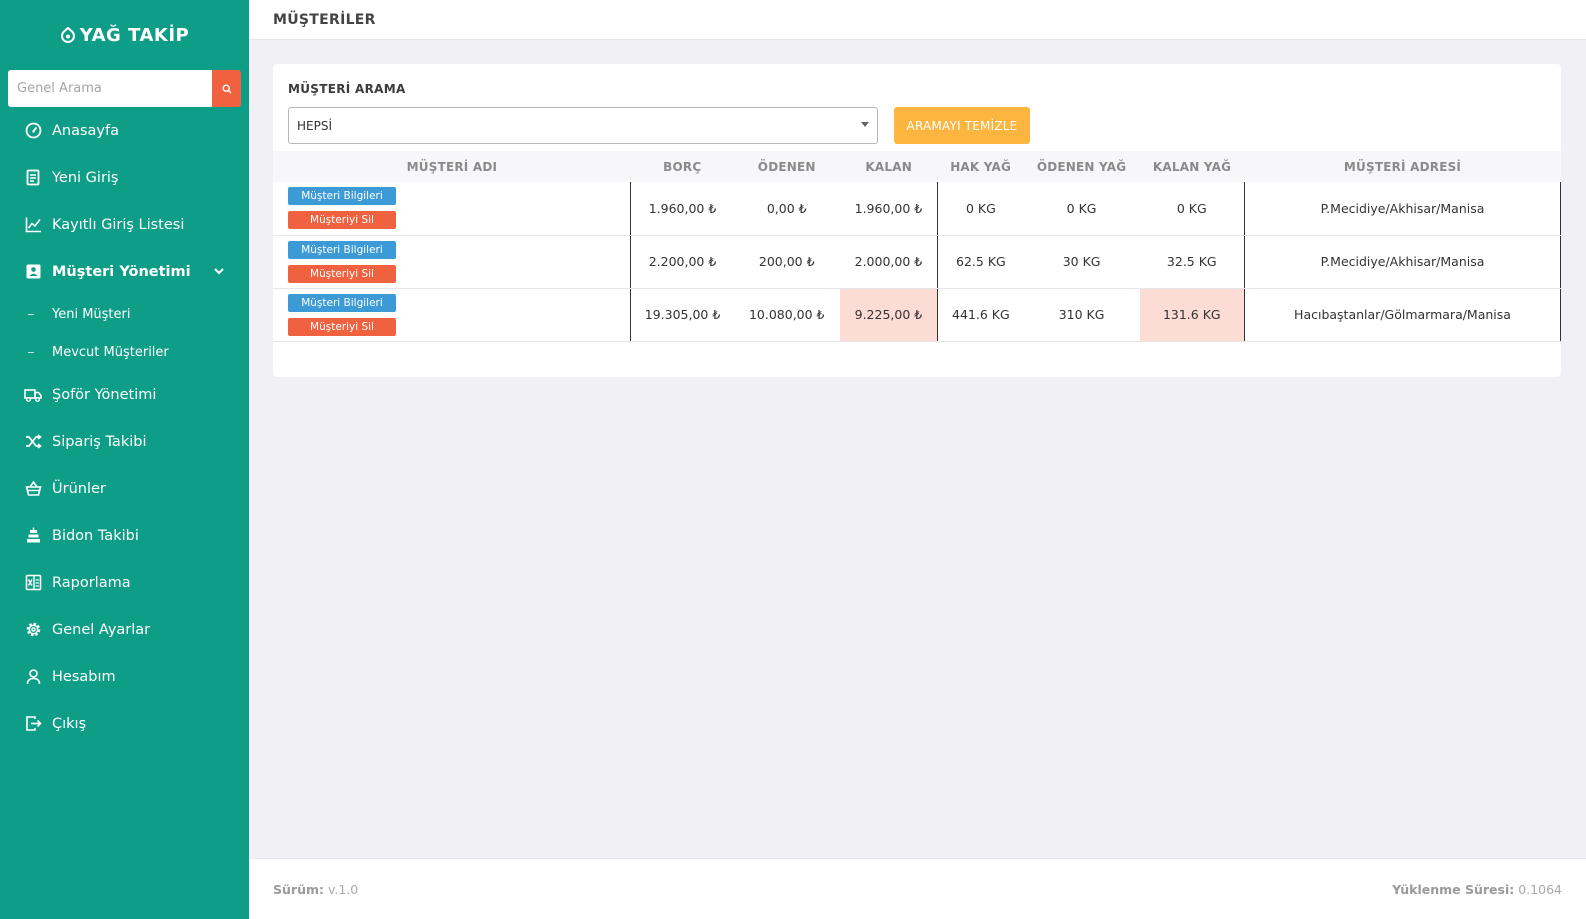 This screenshot has width=1586, height=919. I want to click on cell-odenen: 10.080,00 ₺, so click(786, 315).